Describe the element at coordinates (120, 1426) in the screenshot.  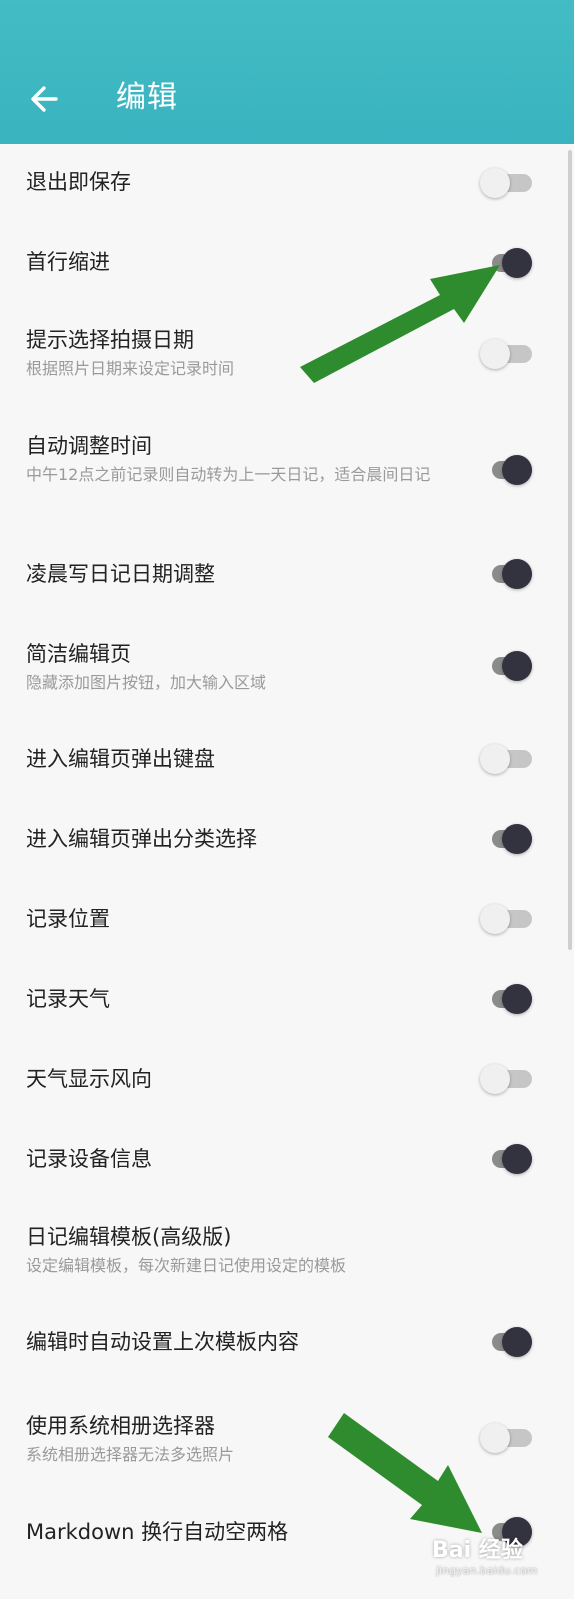
I see `setting-label: 使用系统相册选择器` at that location.